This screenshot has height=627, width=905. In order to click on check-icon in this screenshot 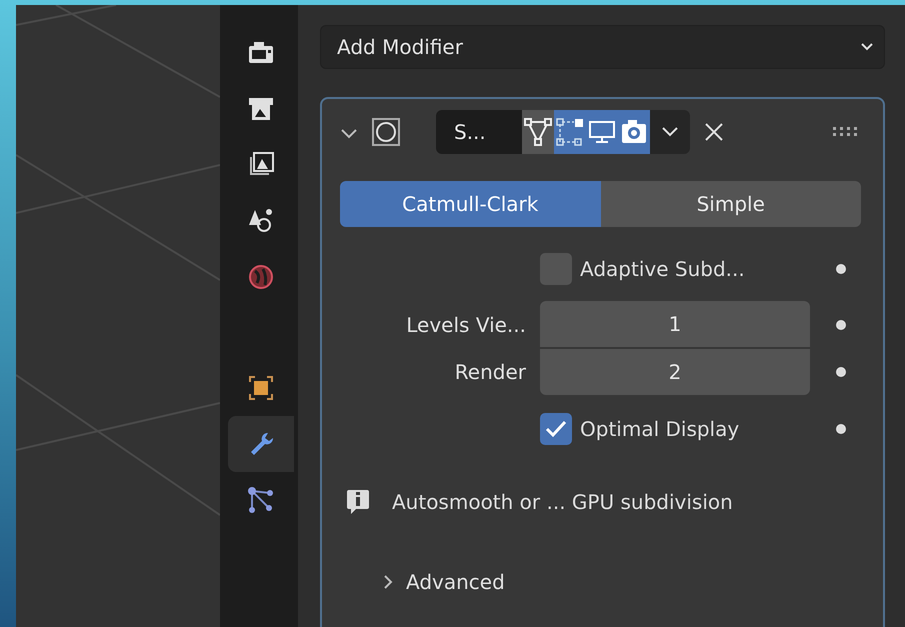, I will do `click(556, 429)`.